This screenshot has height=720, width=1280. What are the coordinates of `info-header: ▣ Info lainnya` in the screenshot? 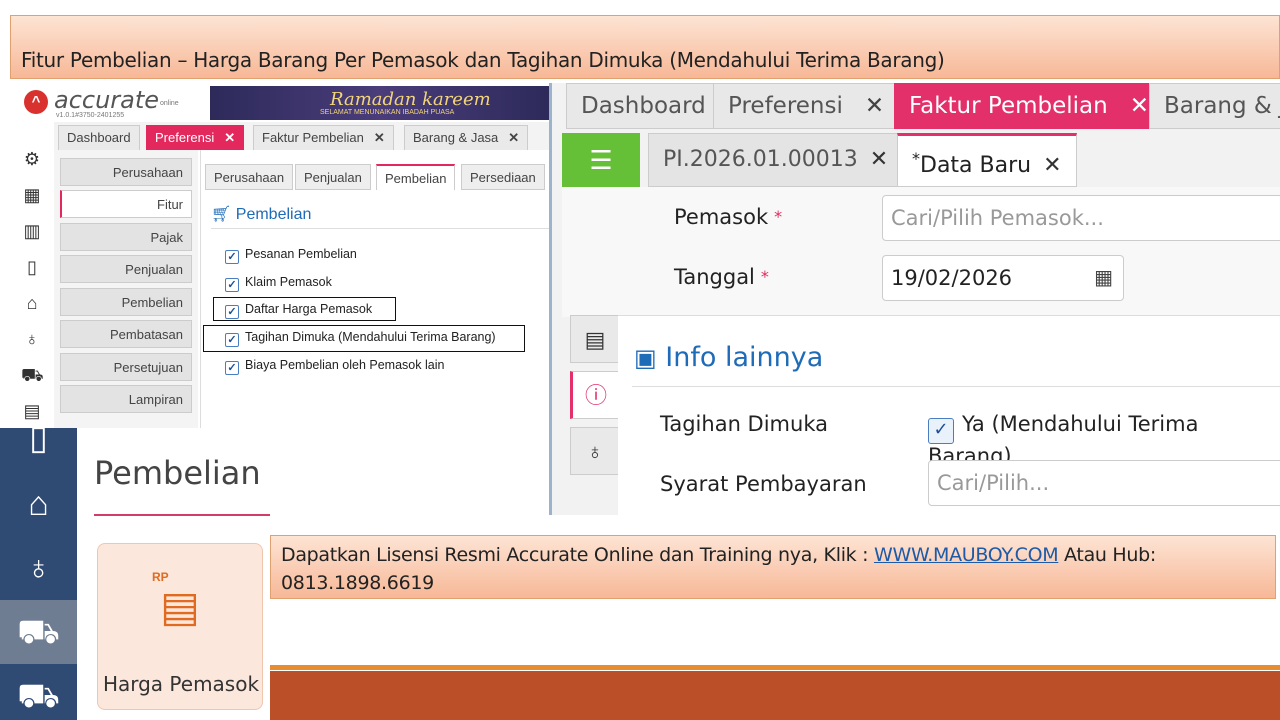 It's located at (728, 357).